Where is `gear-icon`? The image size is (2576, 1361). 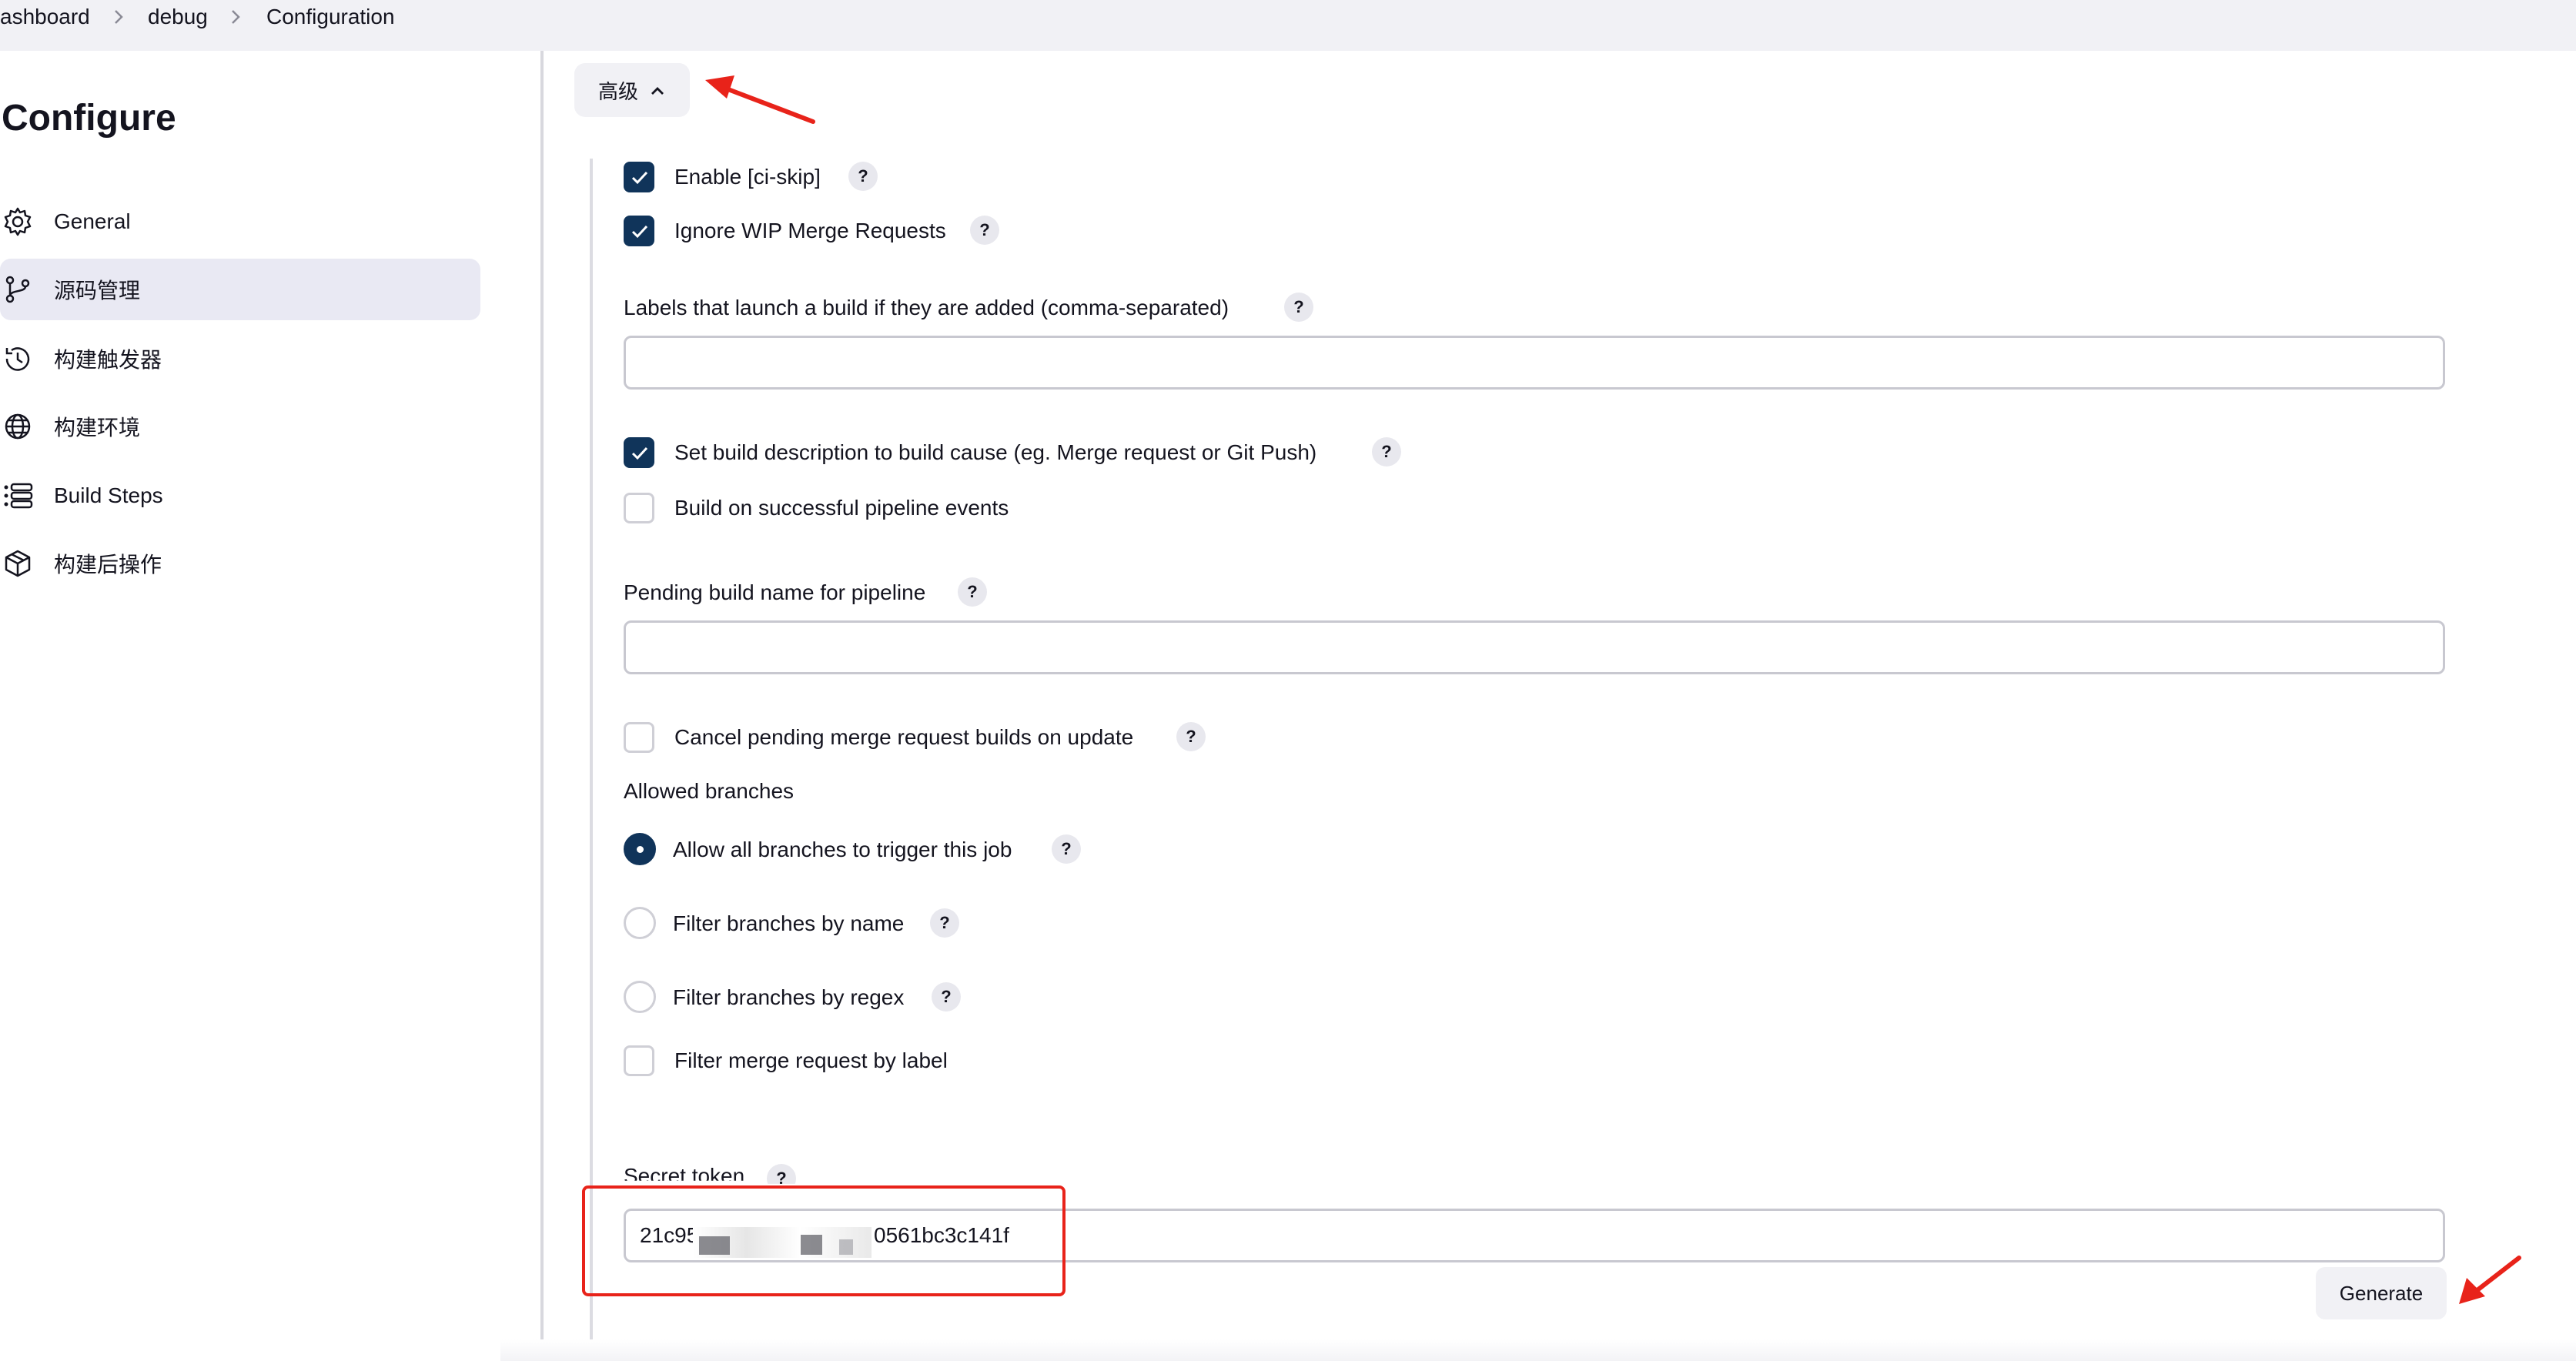 gear-icon is located at coordinates (18, 222).